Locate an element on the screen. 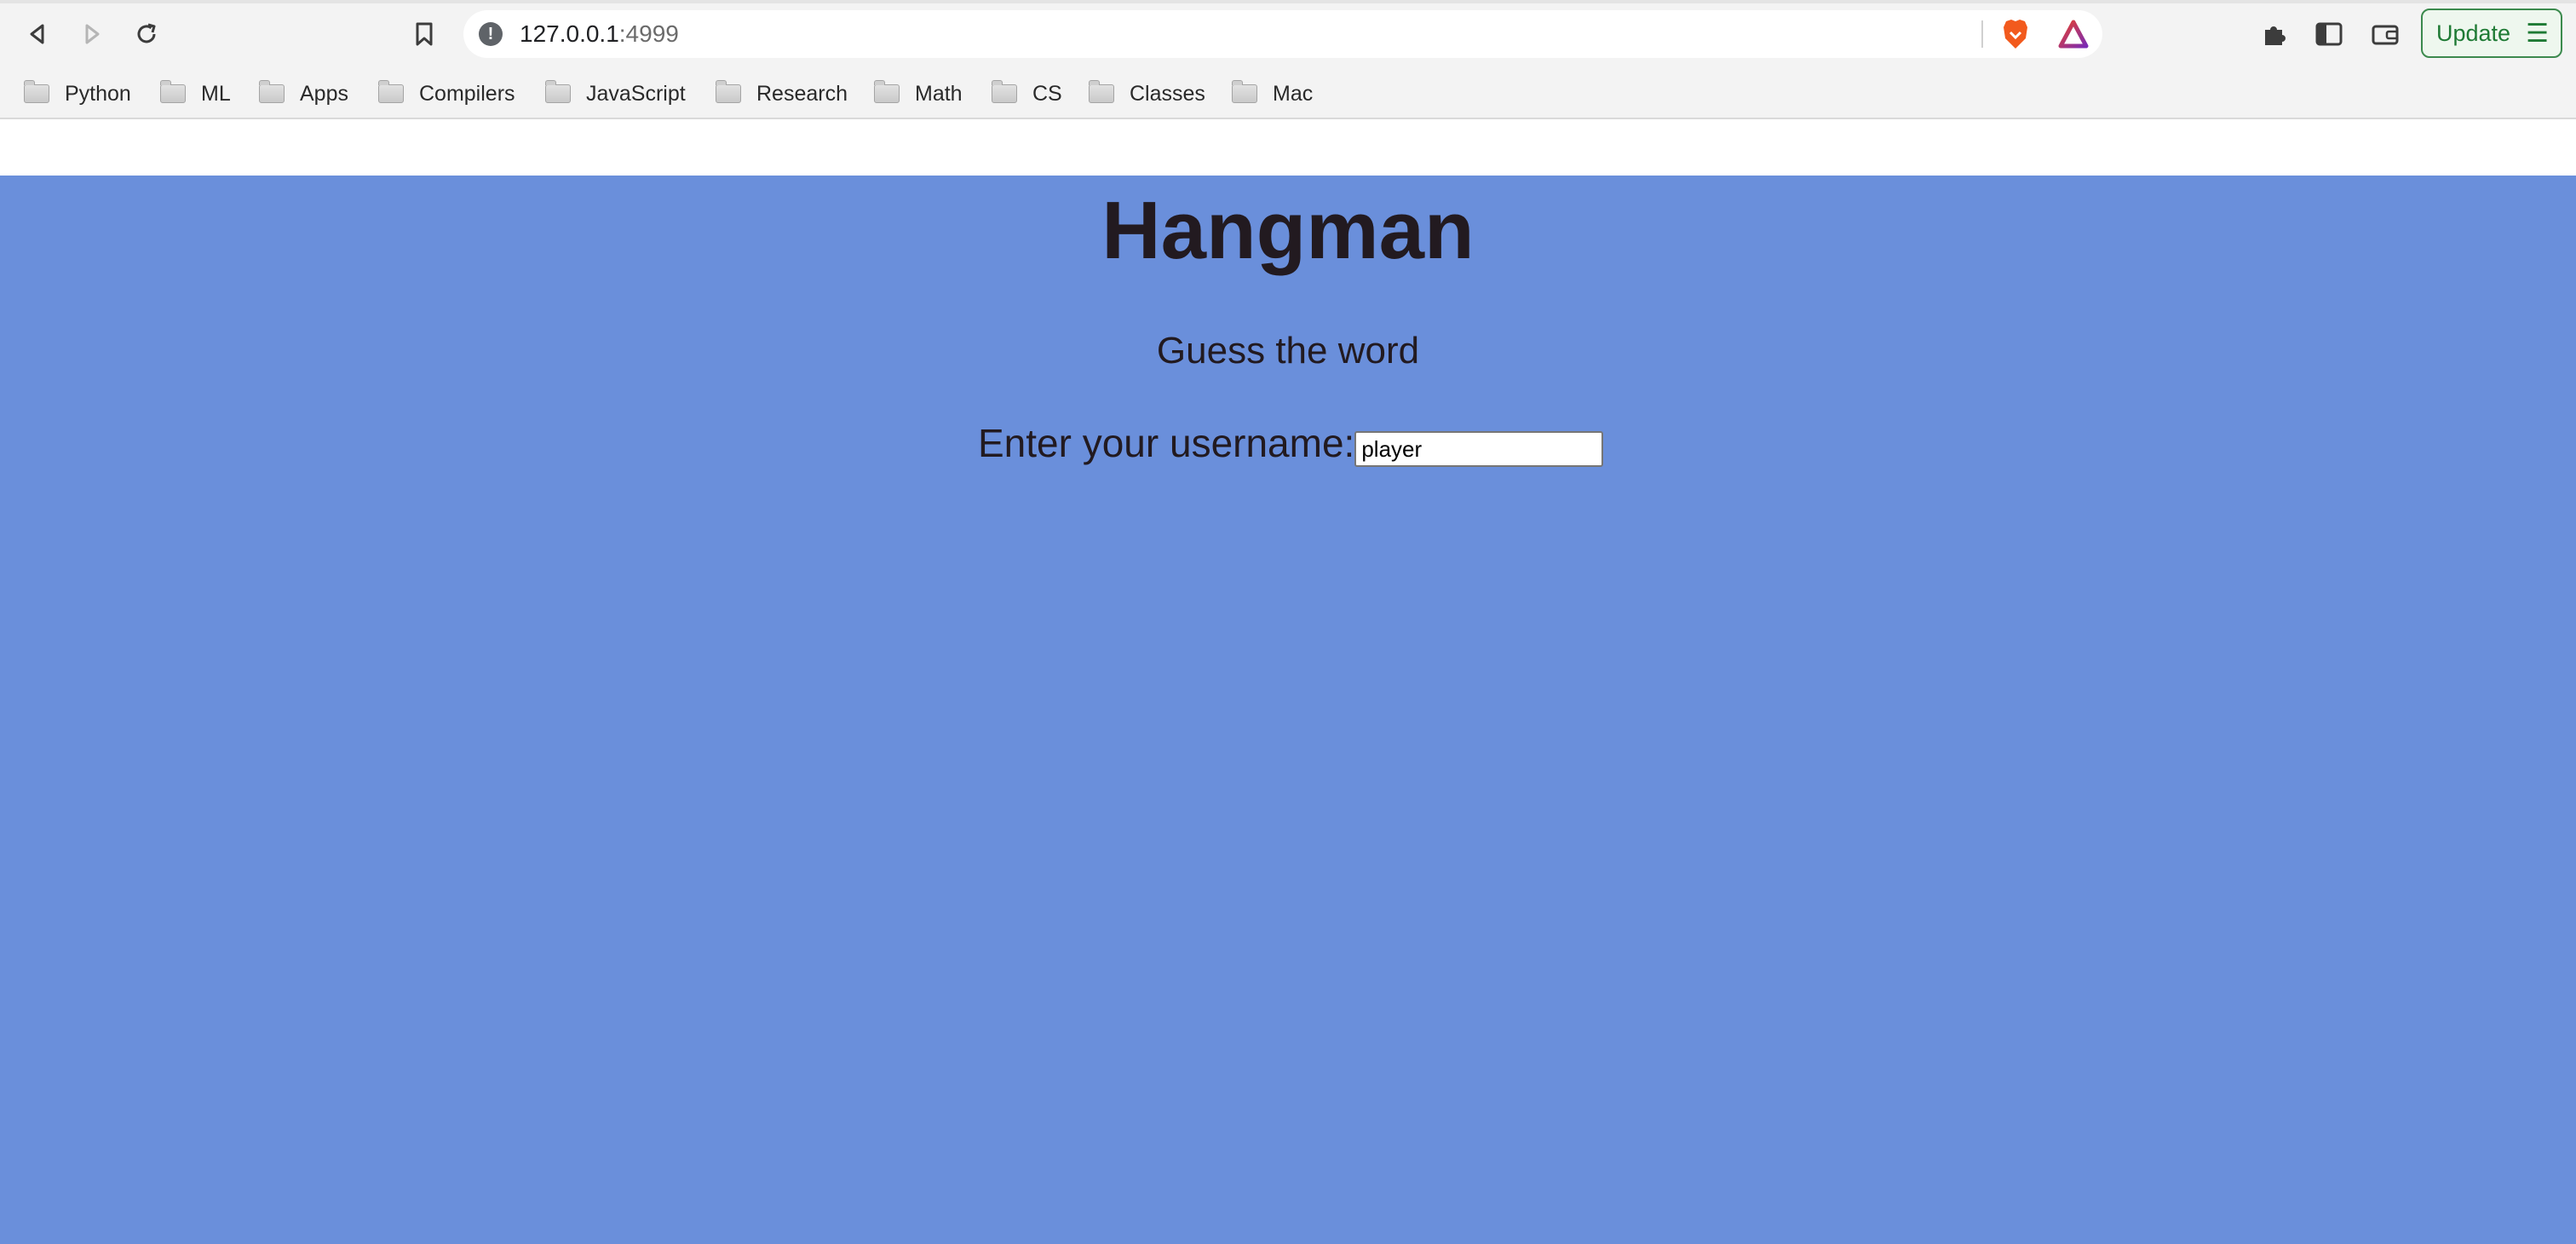  bookmark-label: Classes is located at coordinates (1168, 94).